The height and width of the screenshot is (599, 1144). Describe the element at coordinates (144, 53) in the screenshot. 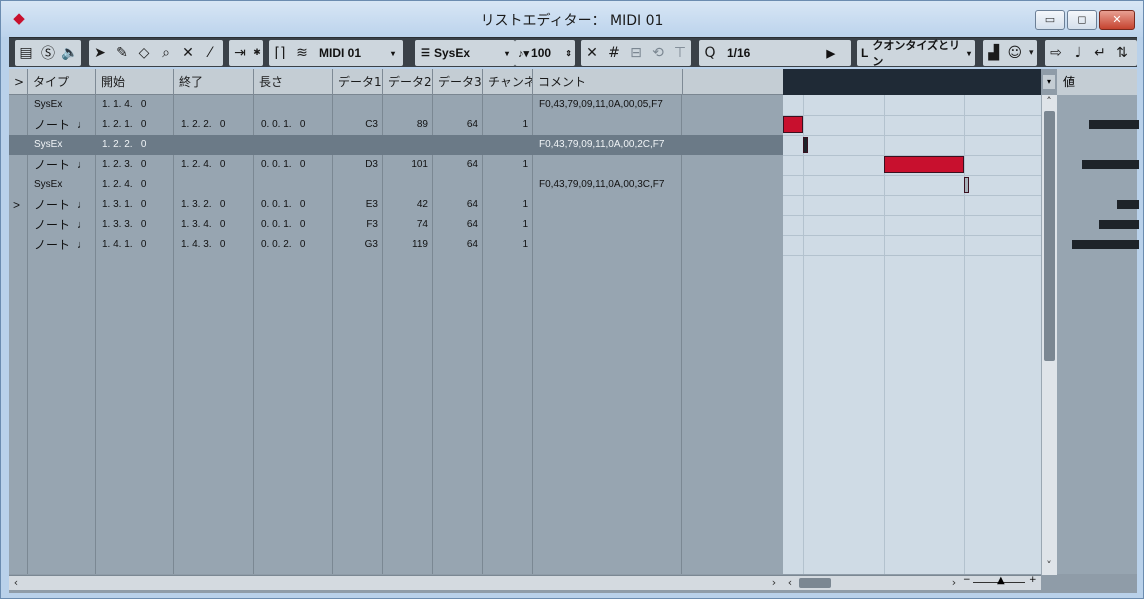

I see `eraser-tool-icon: ◇` at that location.